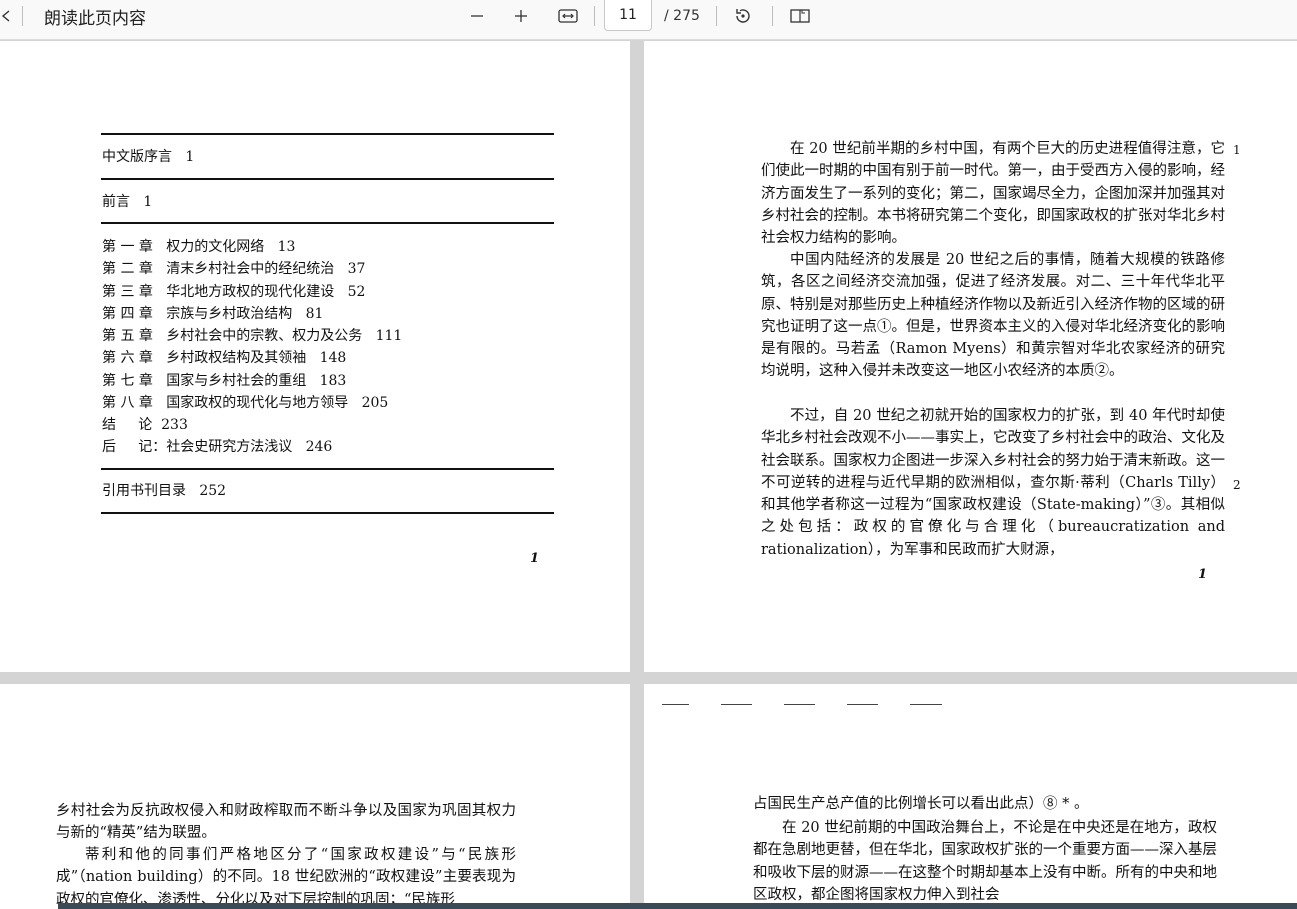  What do you see at coordinates (95, 16) in the screenshot?
I see `read-aloud-button: 朗读此页内容` at bounding box center [95, 16].